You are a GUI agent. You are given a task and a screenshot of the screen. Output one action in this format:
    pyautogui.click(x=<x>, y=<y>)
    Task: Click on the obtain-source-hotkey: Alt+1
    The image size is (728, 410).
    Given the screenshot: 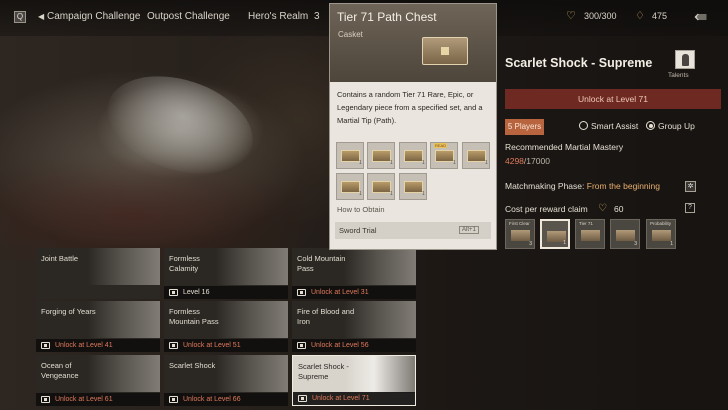 What is the action you would take?
    pyautogui.click(x=469, y=230)
    